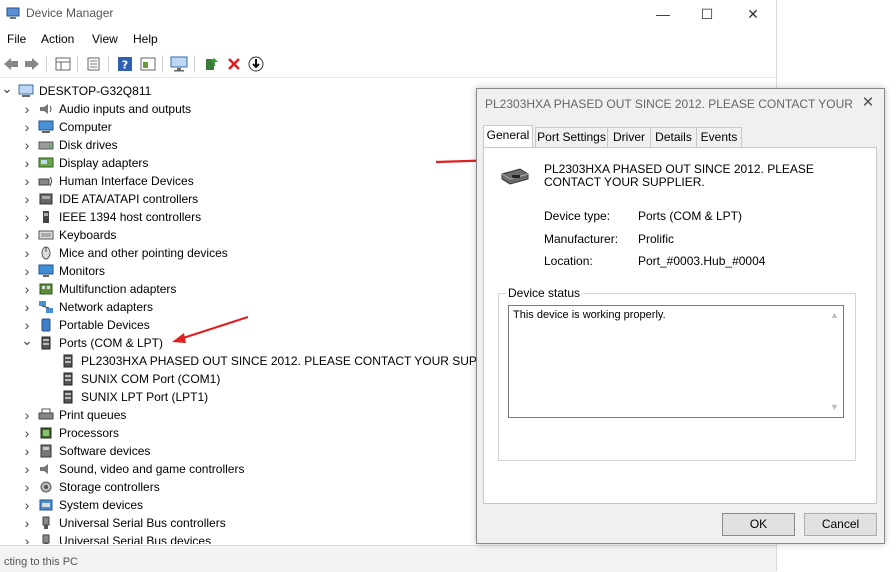  I want to click on tab-driver: Driver, so click(629, 137).